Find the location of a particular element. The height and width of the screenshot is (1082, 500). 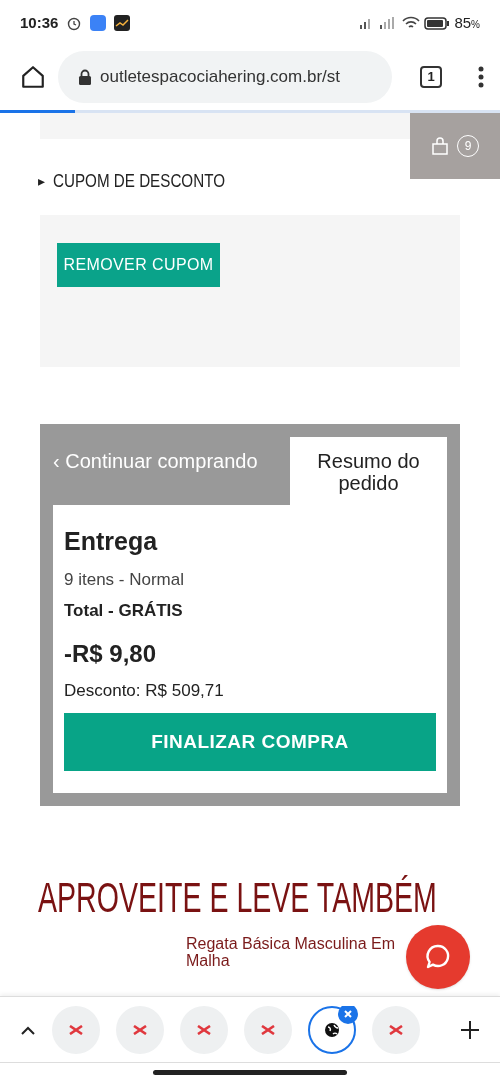

chat-bubble-icon is located at coordinates (438, 957).